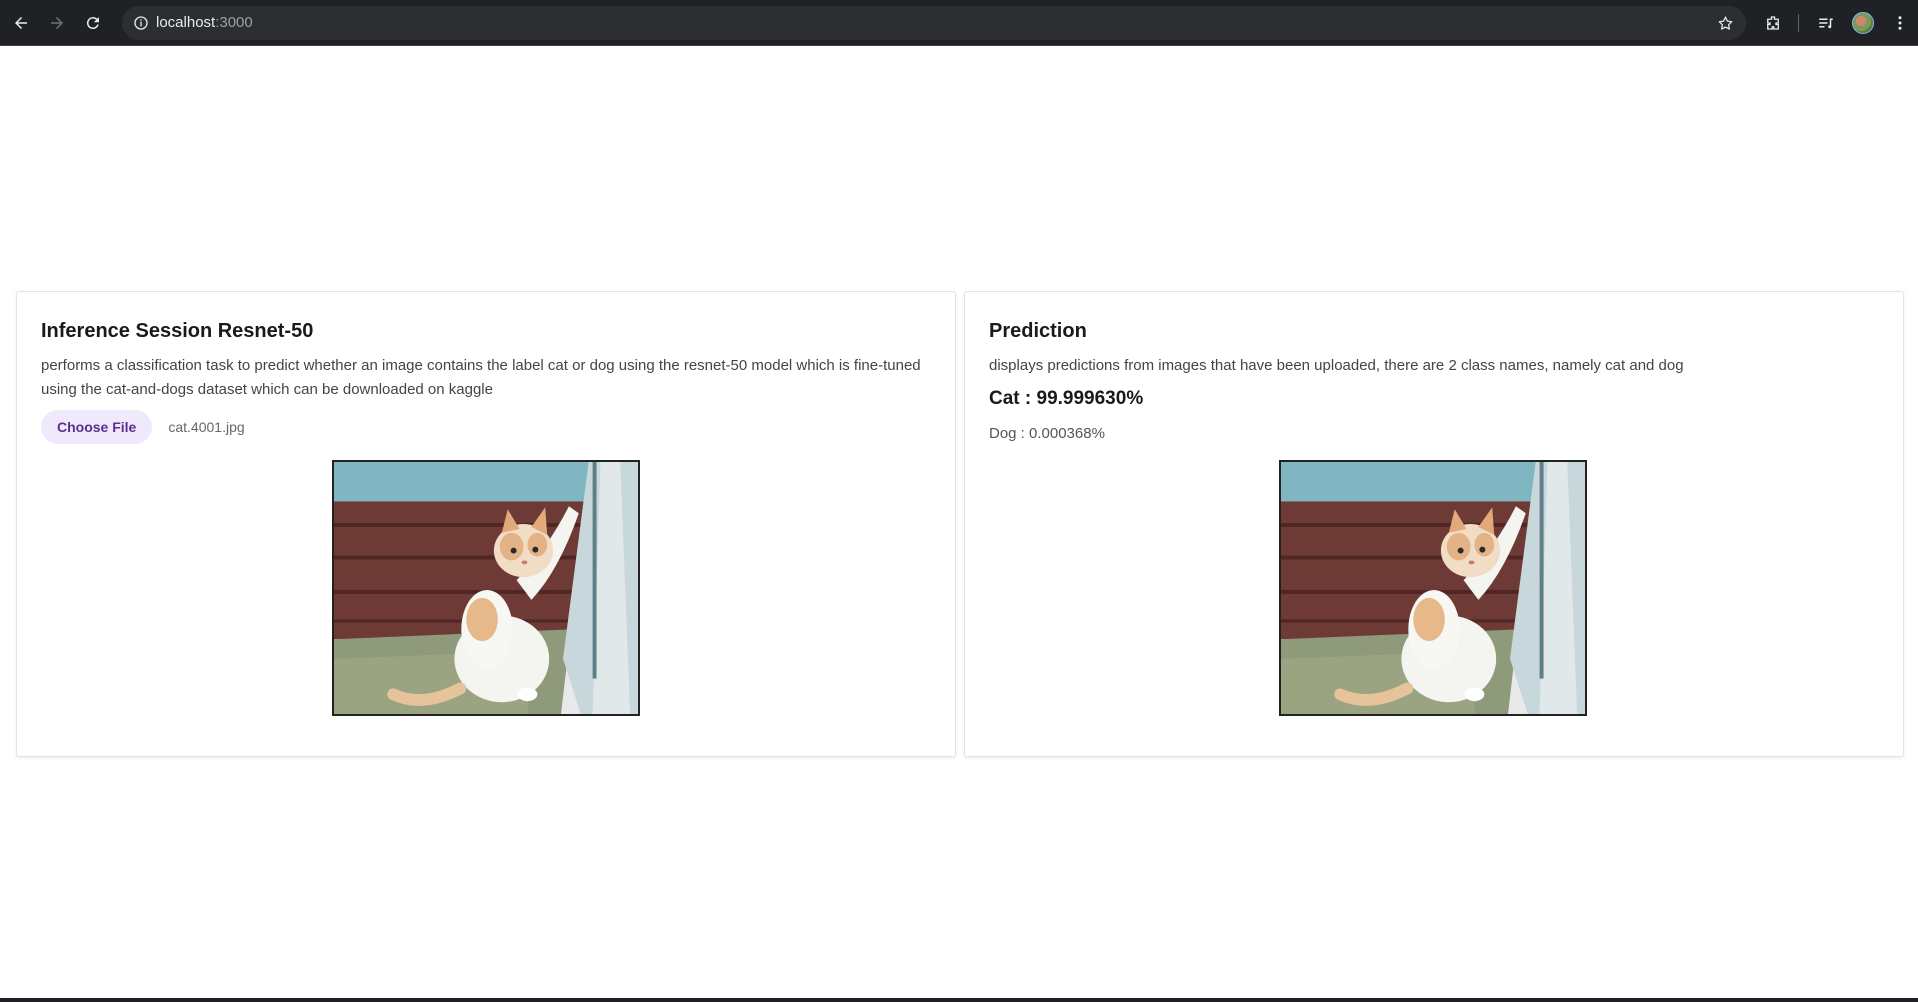  Describe the element at coordinates (21, 23) in the screenshot. I see `back-arrow-icon` at that location.